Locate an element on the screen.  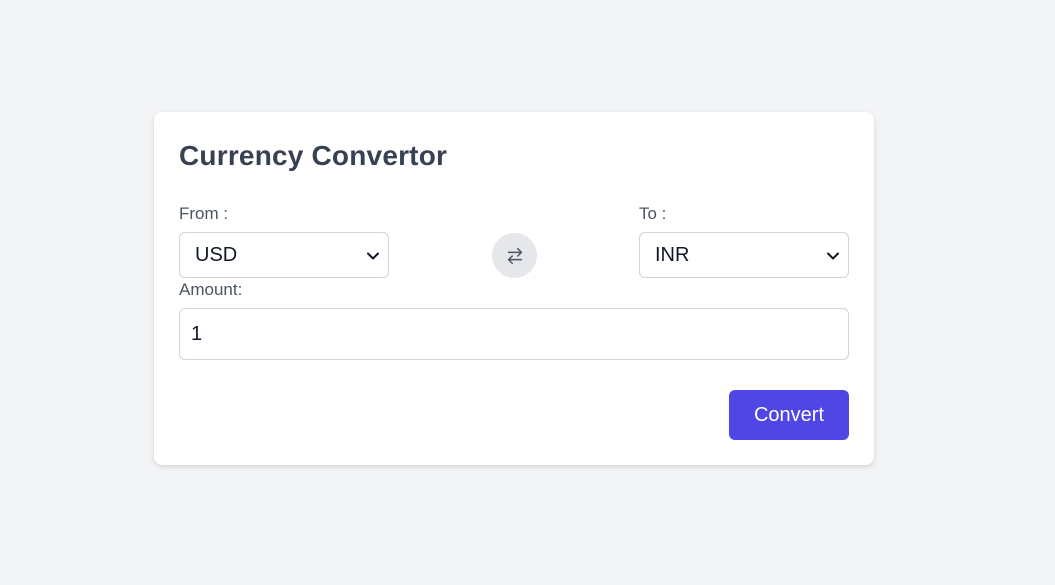
swap-currencies-button is located at coordinates (514, 255).